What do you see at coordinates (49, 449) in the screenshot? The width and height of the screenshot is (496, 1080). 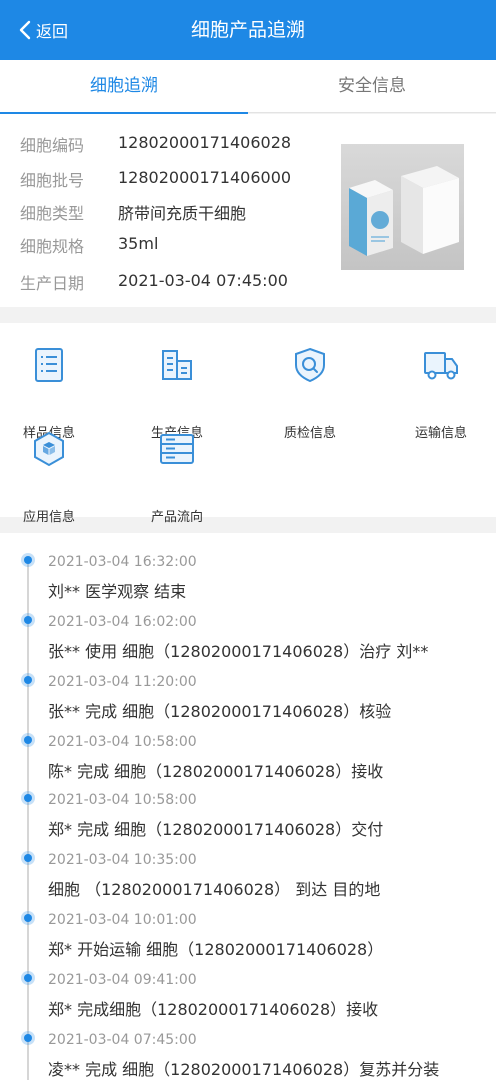 I see `hexagon-cube-icon` at bounding box center [49, 449].